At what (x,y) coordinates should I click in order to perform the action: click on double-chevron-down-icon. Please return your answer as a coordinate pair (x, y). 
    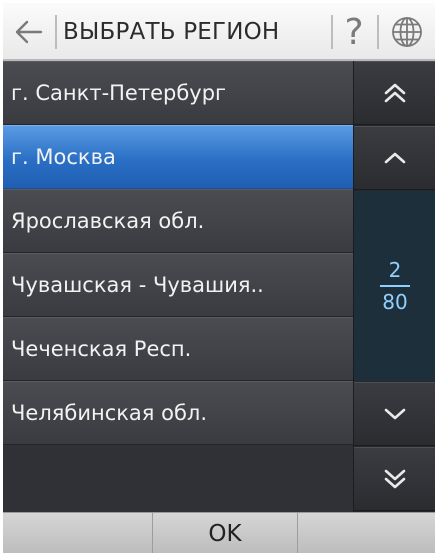
    Looking at the image, I should click on (395, 479).